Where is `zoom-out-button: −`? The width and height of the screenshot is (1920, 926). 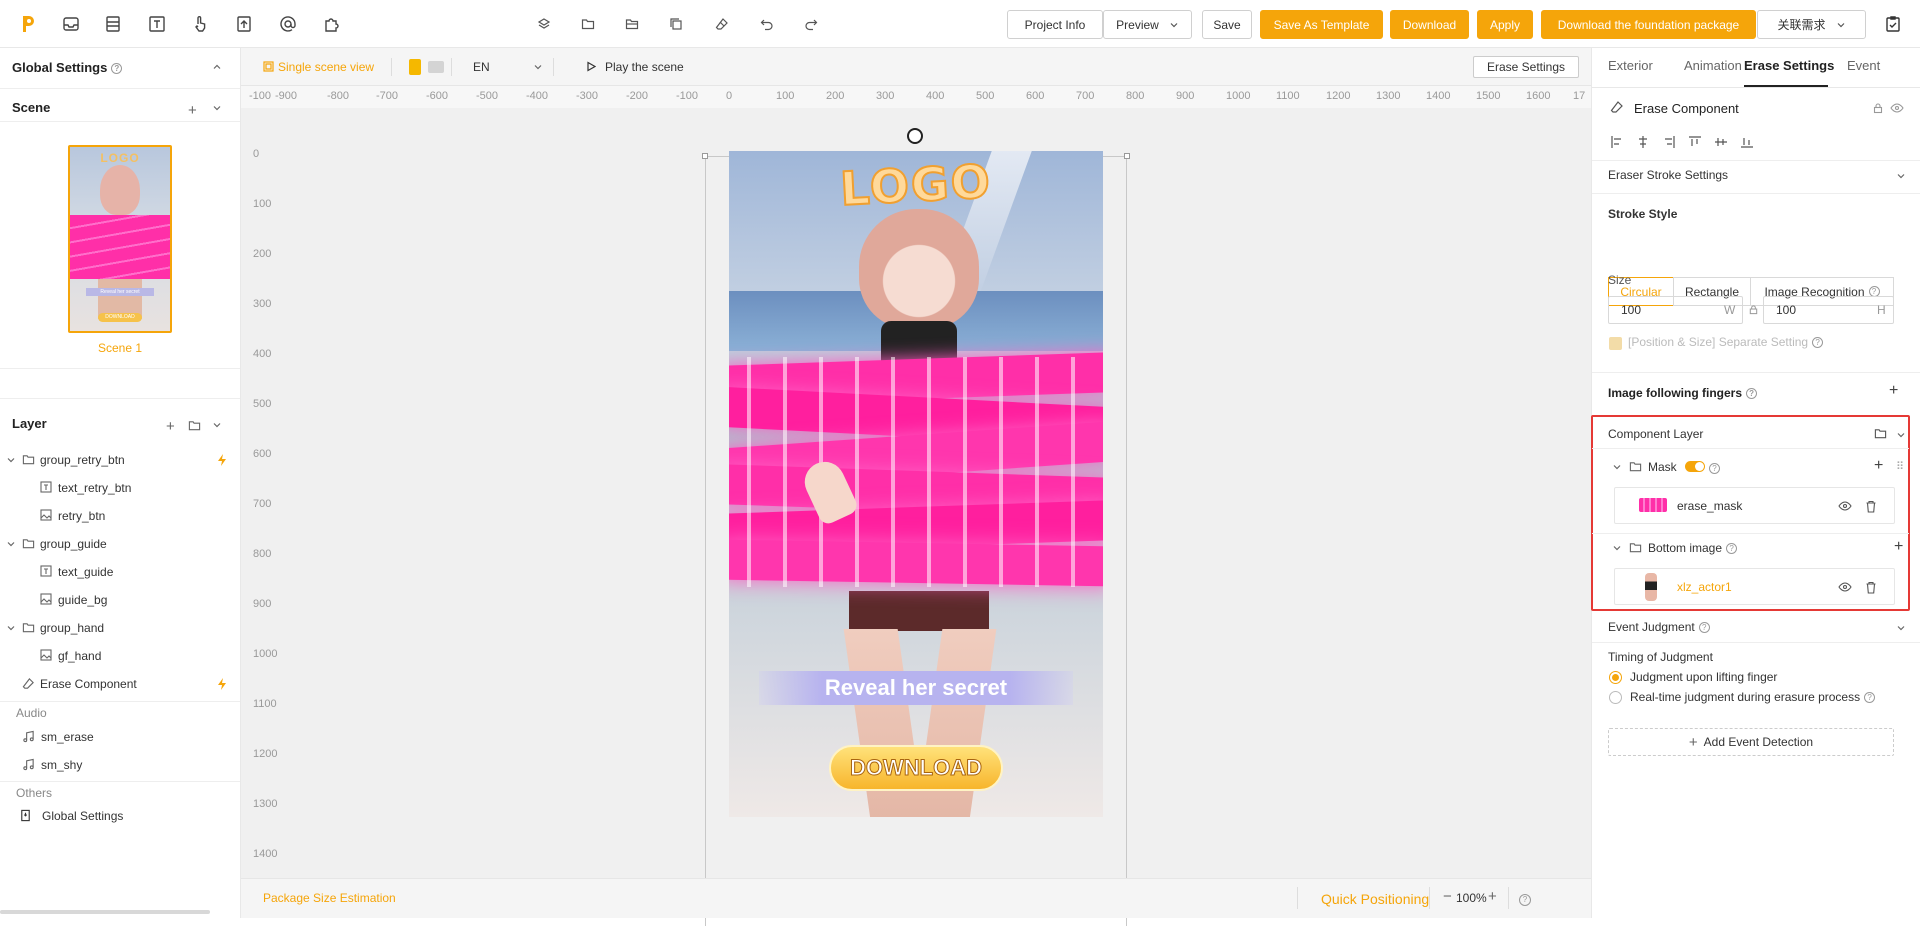
zoom-out-button: − is located at coordinates (1447, 896).